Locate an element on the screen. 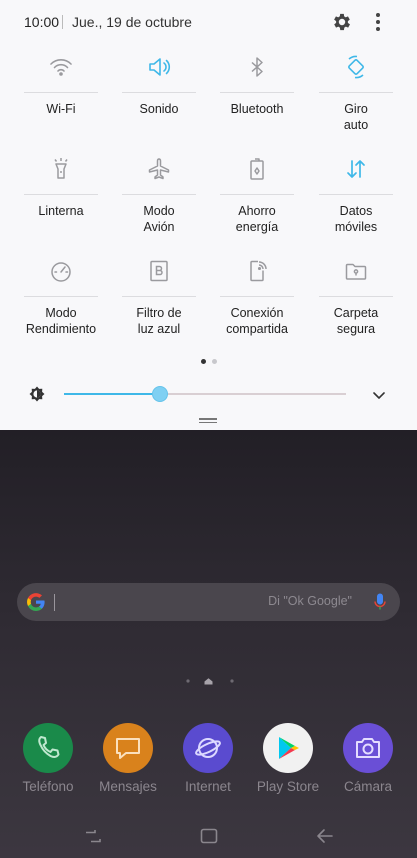 The image size is (417, 858). tile-label: Conexión compartida is located at coordinates (257, 321).